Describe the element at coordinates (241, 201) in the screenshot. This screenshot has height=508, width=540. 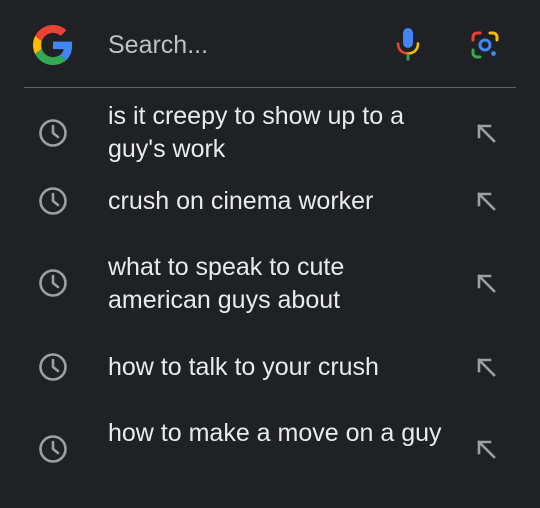
I see `suggestion-text: crush on cinema worker` at that location.